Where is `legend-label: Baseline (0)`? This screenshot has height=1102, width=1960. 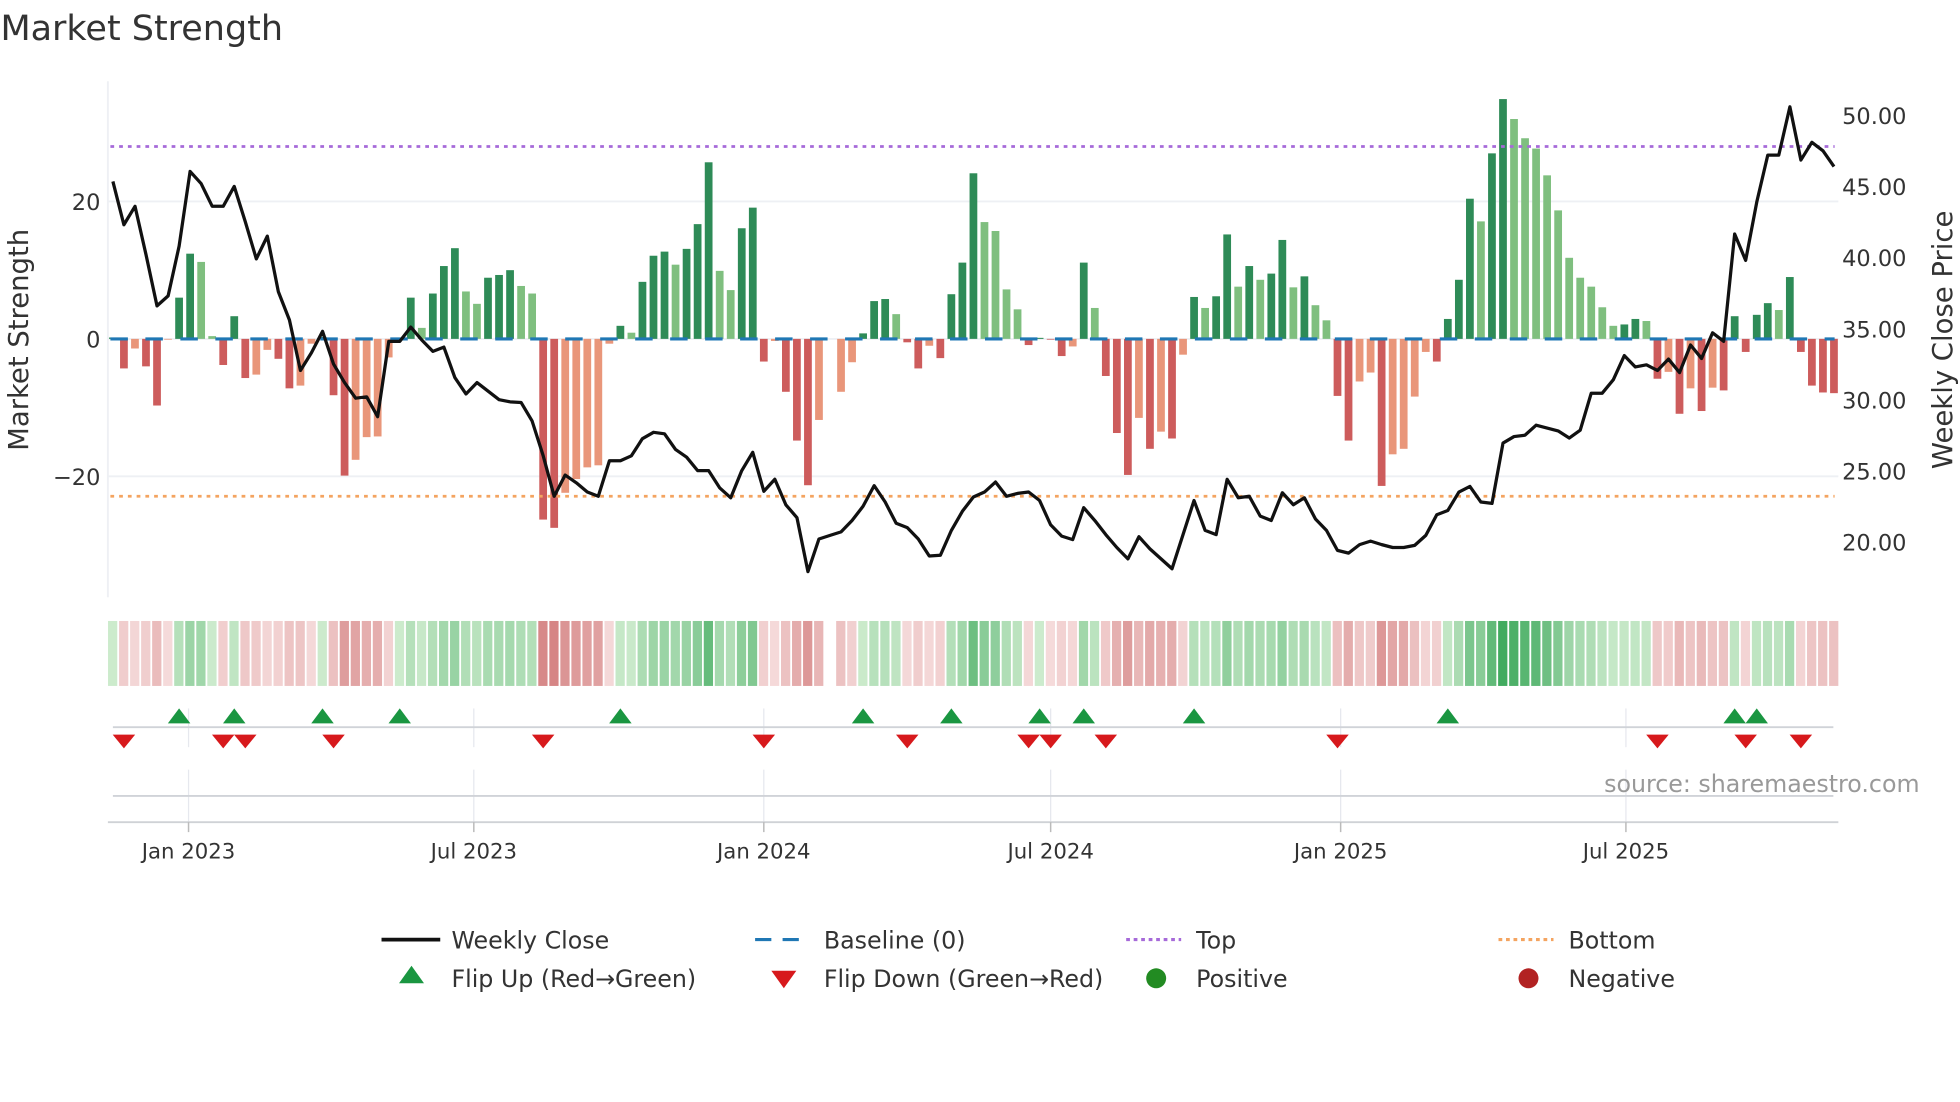 legend-label: Baseline (0) is located at coordinates (895, 940).